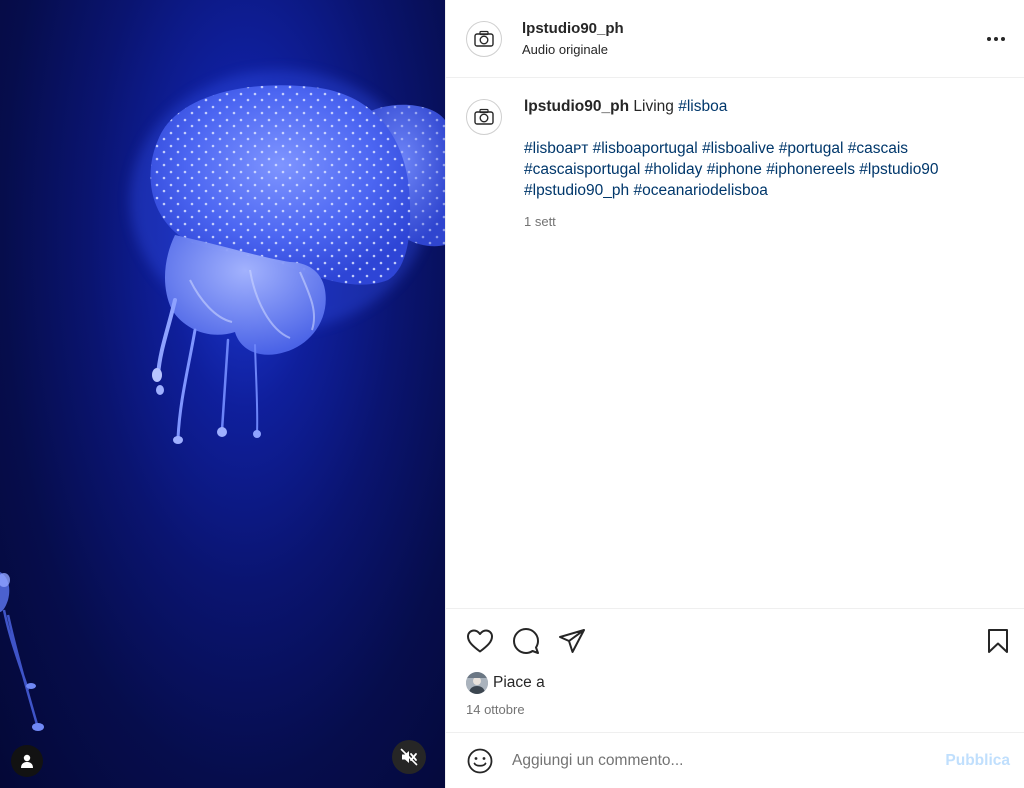  What do you see at coordinates (749, 106) in the screenshot?
I see `caption-first-line: lpstudio90_ph Living #lisboa` at bounding box center [749, 106].